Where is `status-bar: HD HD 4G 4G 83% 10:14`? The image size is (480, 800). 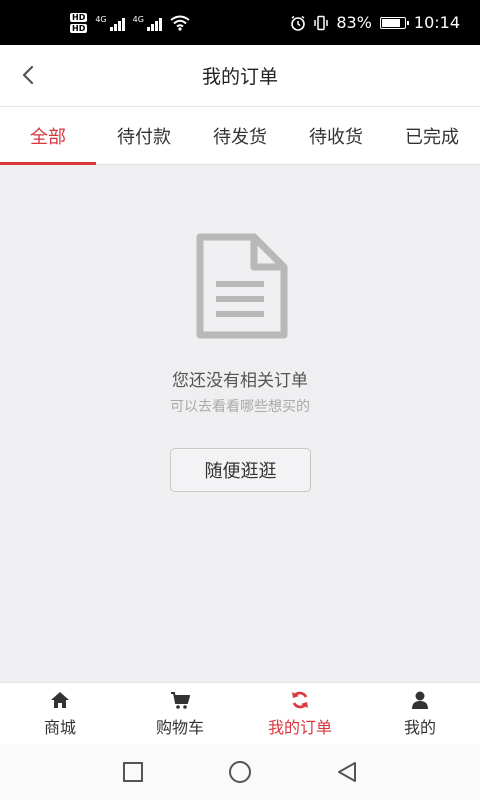
status-bar: HD HD 4G 4G 83% 10:14 is located at coordinates (240, 22).